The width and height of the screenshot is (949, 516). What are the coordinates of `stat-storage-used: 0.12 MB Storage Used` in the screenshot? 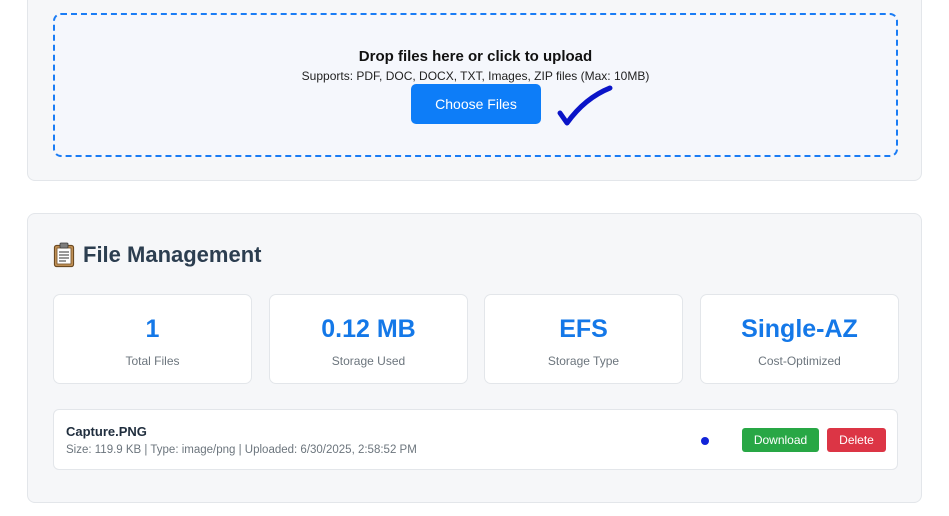 It's located at (368, 339).